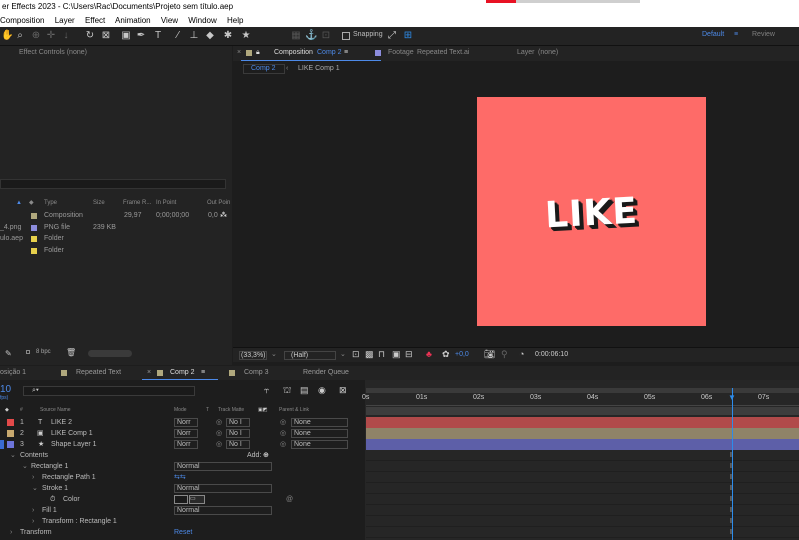  Describe the element at coordinates (266, 390) in the screenshot. I see `comp-mini-flowchart-icon: ⥾` at that location.